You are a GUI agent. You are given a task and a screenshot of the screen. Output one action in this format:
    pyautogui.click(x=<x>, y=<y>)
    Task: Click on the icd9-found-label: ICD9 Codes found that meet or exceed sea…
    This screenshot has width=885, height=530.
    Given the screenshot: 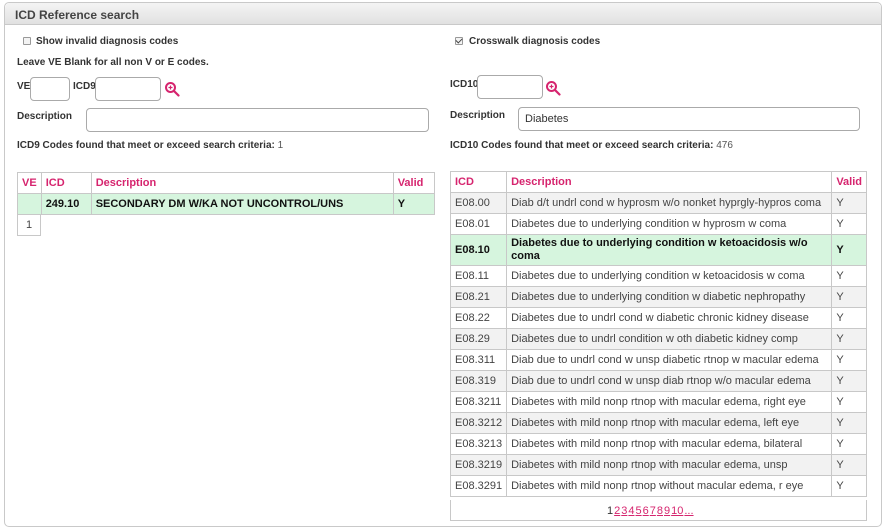 What is the action you would take?
    pyautogui.click(x=146, y=145)
    